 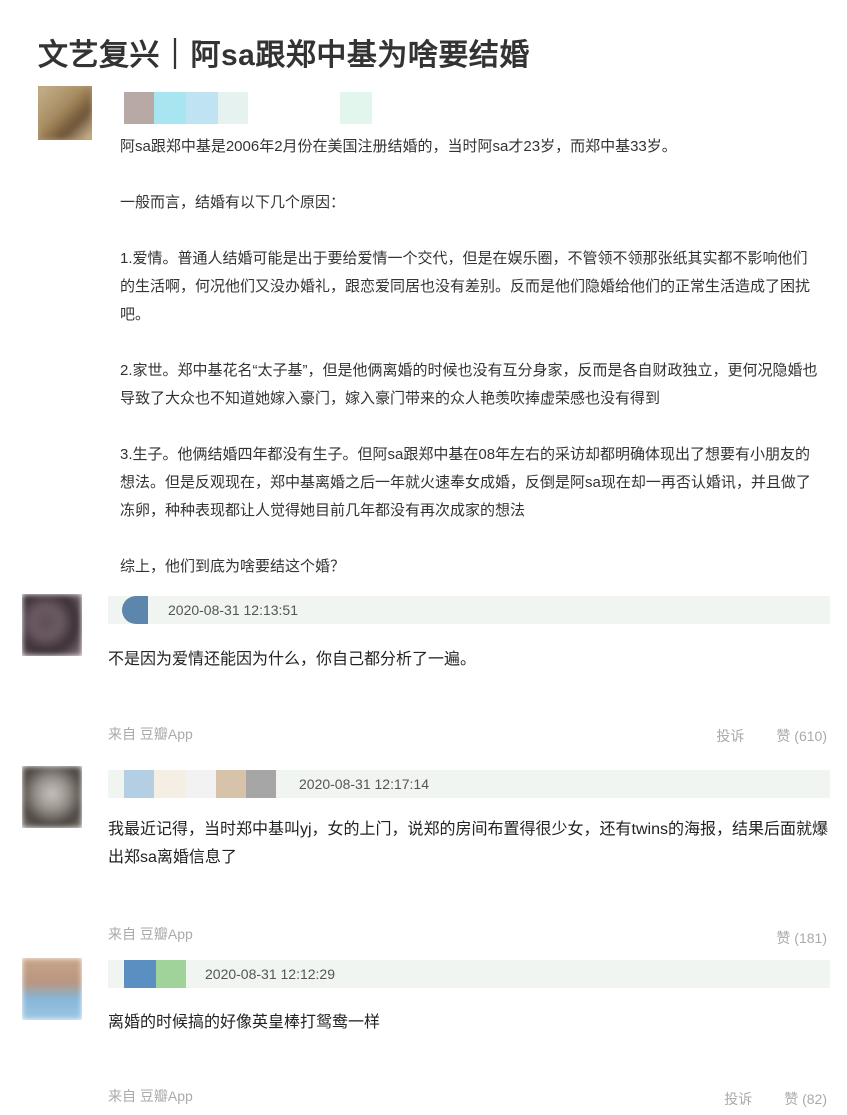 What do you see at coordinates (469, 974) in the screenshot?
I see `comment-header: 2020-08-31 12:12:29` at bounding box center [469, 974].